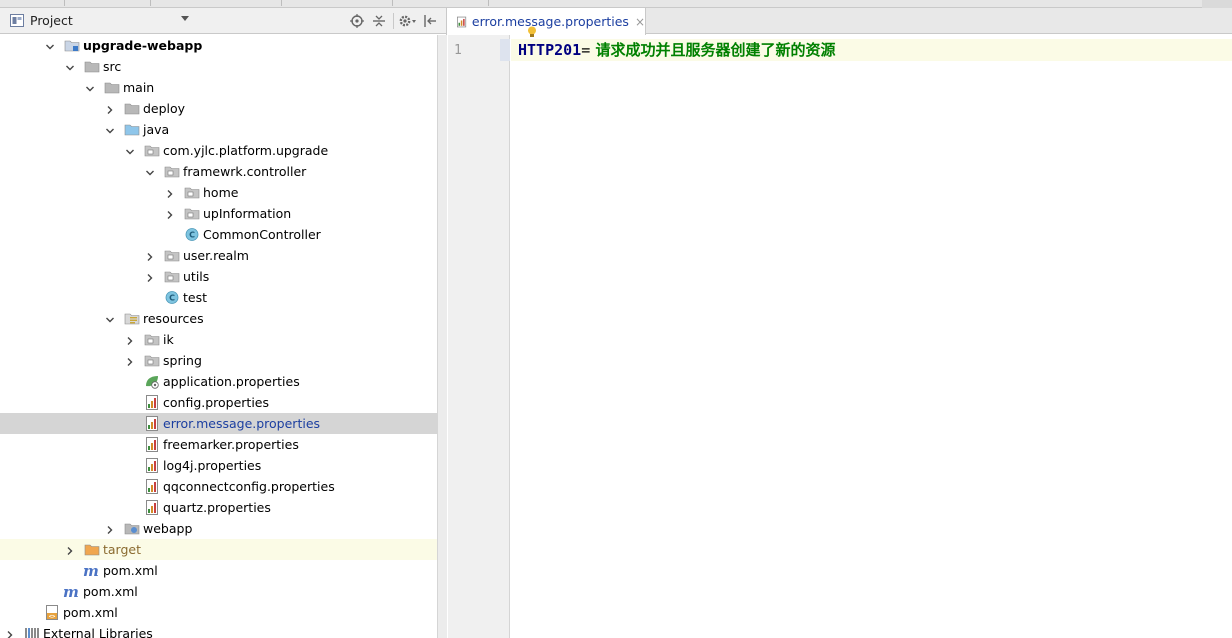 This screenshot has height=638, width=1232. I want to click on tree-item-label: upgrade-webapp, so click(143, 45).